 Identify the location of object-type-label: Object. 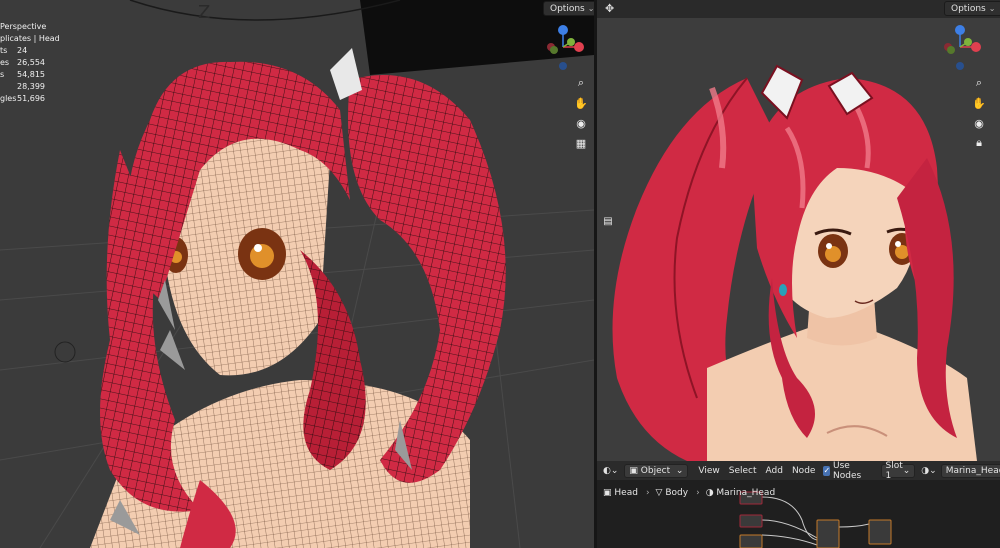
(655, 470).